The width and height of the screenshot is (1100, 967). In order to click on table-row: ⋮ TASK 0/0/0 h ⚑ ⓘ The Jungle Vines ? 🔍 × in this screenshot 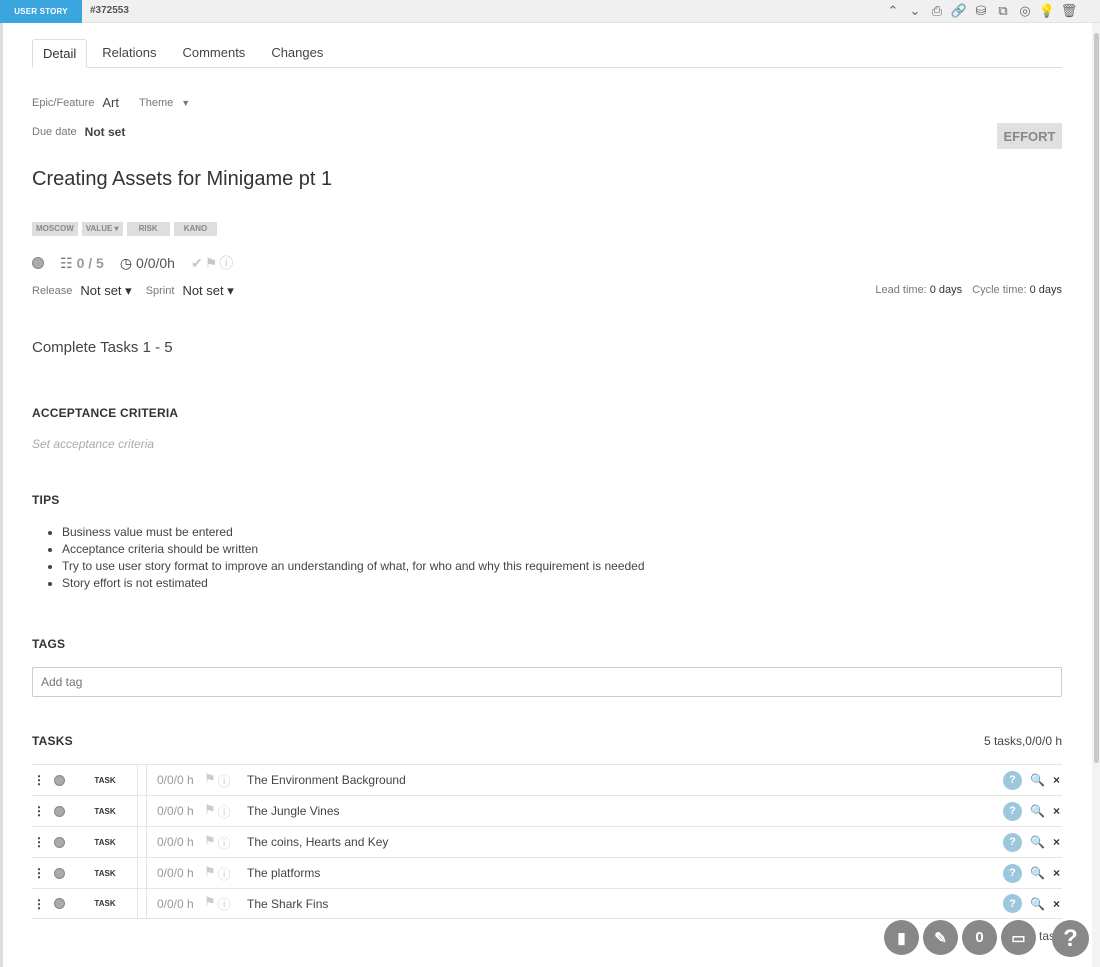, I will do `click(547, 811)`.